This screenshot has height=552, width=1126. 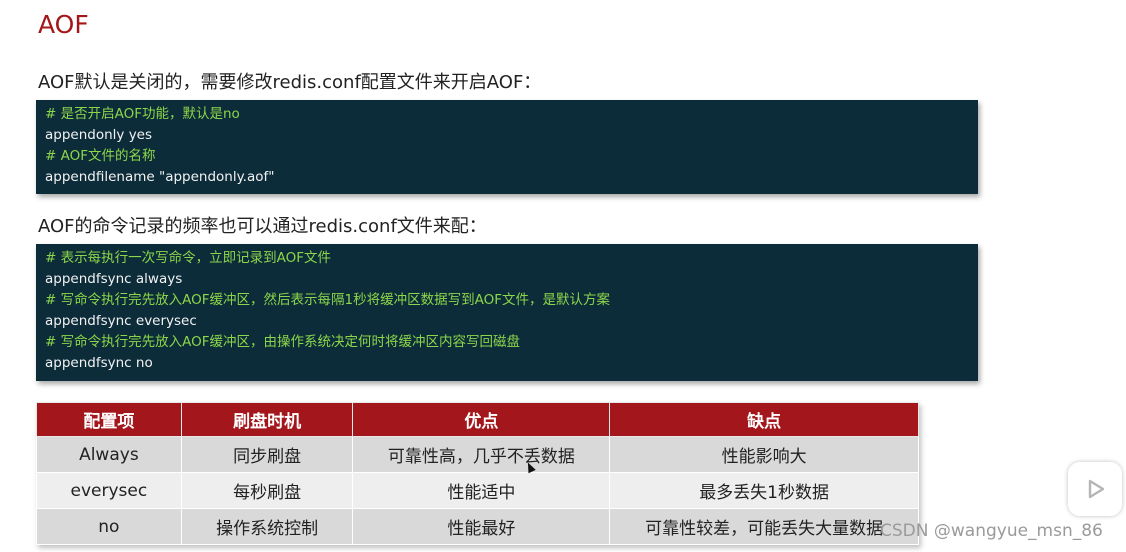 What do you see at coordinates (282, 342) in the screenshot?
I see `code-line: # 写命令执行完先放入AOF缓冲区，由操作系统决定何时将缓冲区内容写回磁盘` at bounding box center [282, 342].